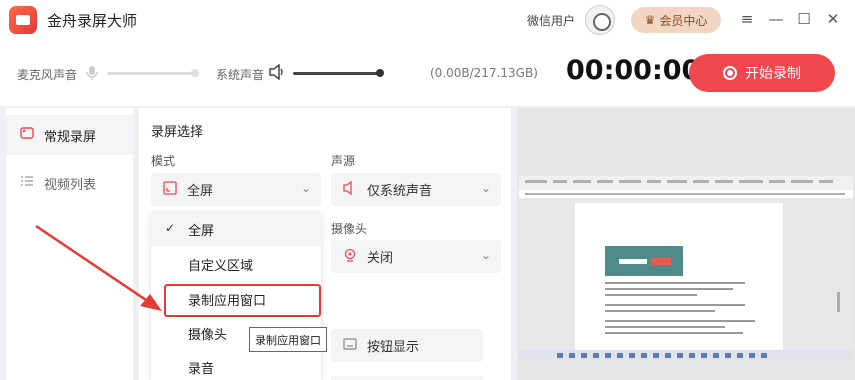 The width and height of the screenshot is (855, 380). What do you see at coordinates (201, 231) in the screenshot?
I see `dropdown-option-label: 全屏` at bounding box center [201, 231].